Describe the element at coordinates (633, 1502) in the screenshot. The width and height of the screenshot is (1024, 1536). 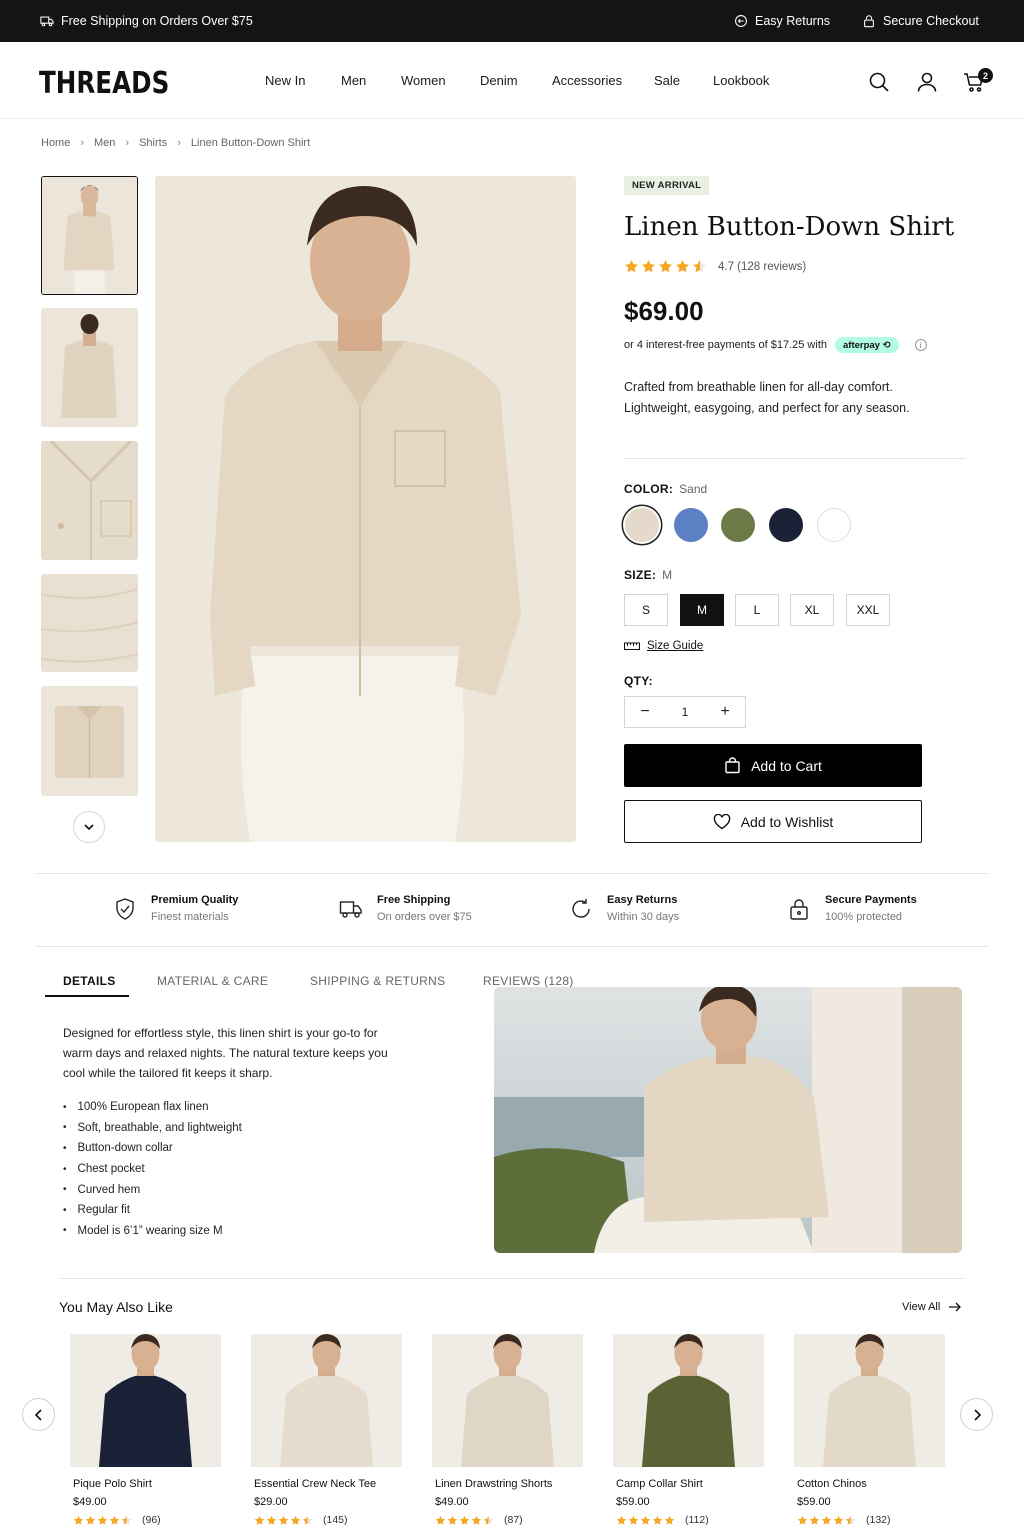
I see `product-card-price: $59.00` at that location.